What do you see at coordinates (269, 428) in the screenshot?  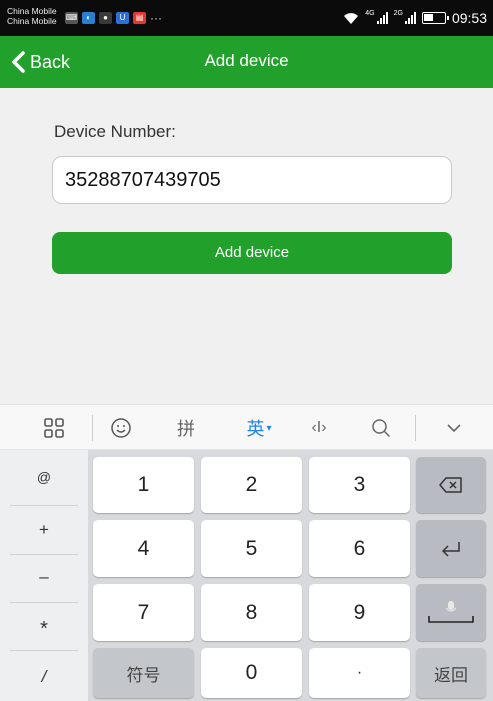 I see `caret-down-icon: ▾` at bounding box center [269, 428].